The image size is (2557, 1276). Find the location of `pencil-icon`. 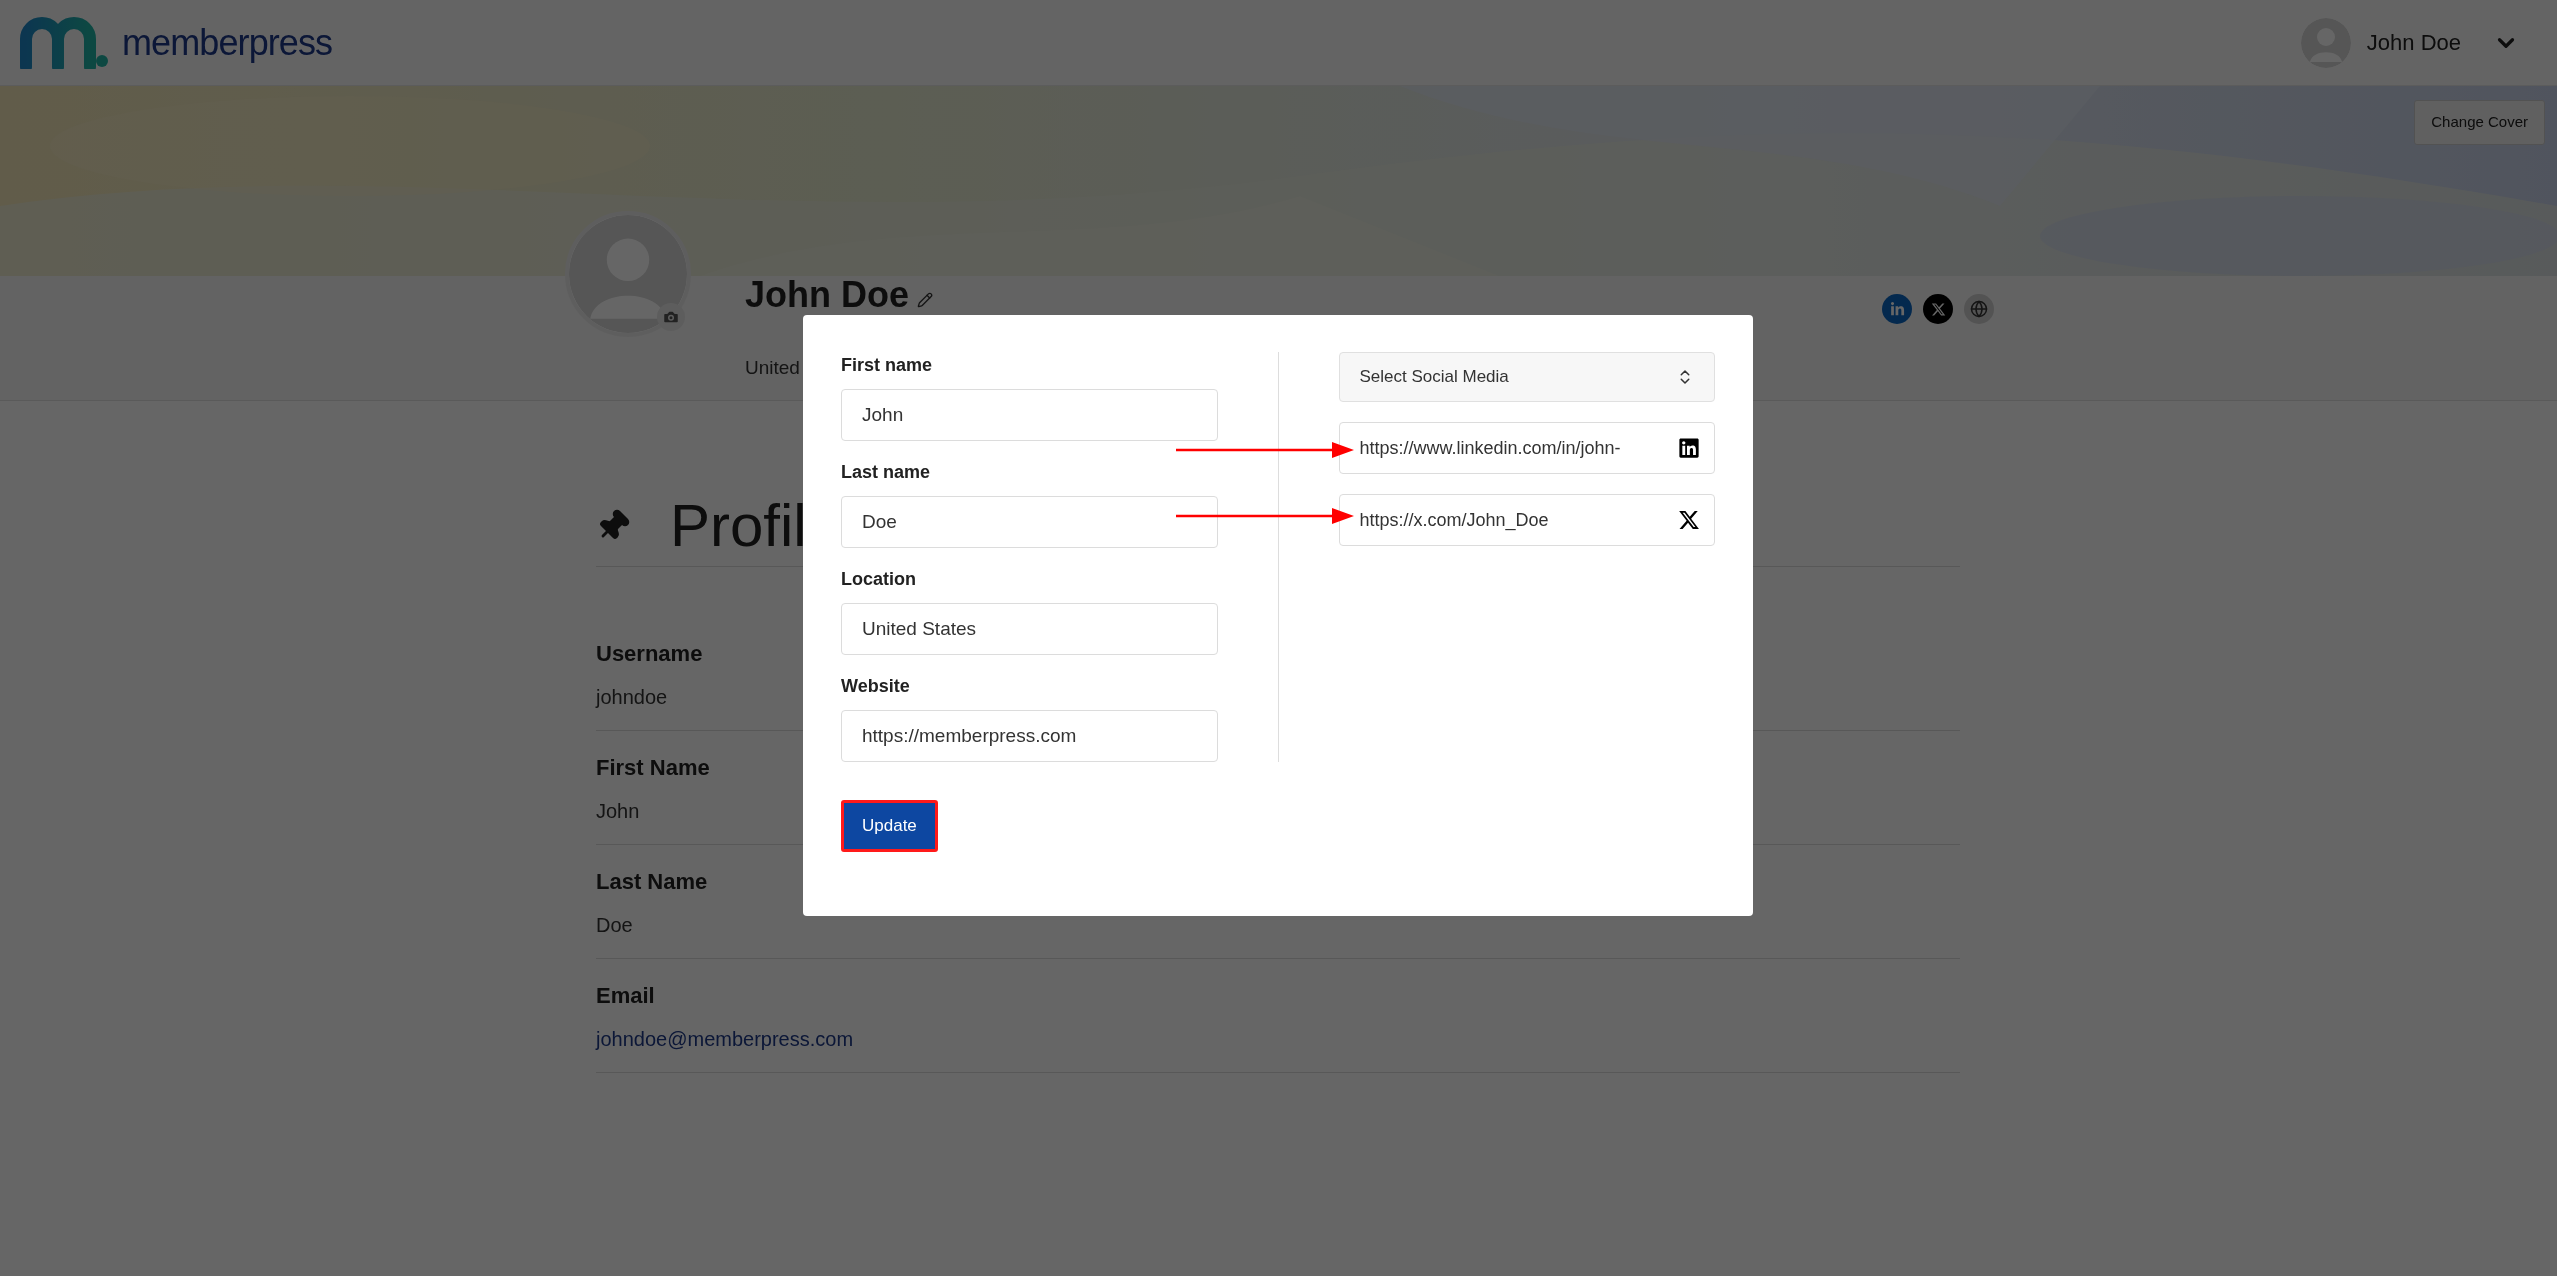

pencil-icon is located at coordinates (925, 300).